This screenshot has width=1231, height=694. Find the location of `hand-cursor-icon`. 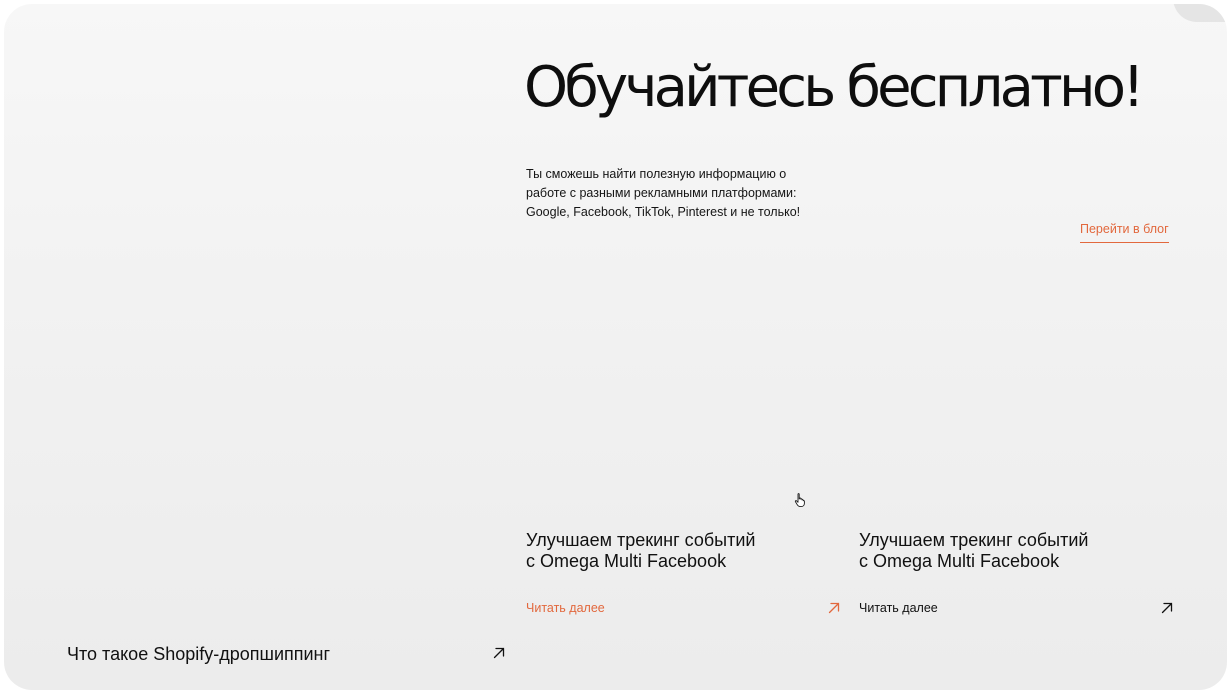

hand-cursor-icon is located at coordinates (799, 500).